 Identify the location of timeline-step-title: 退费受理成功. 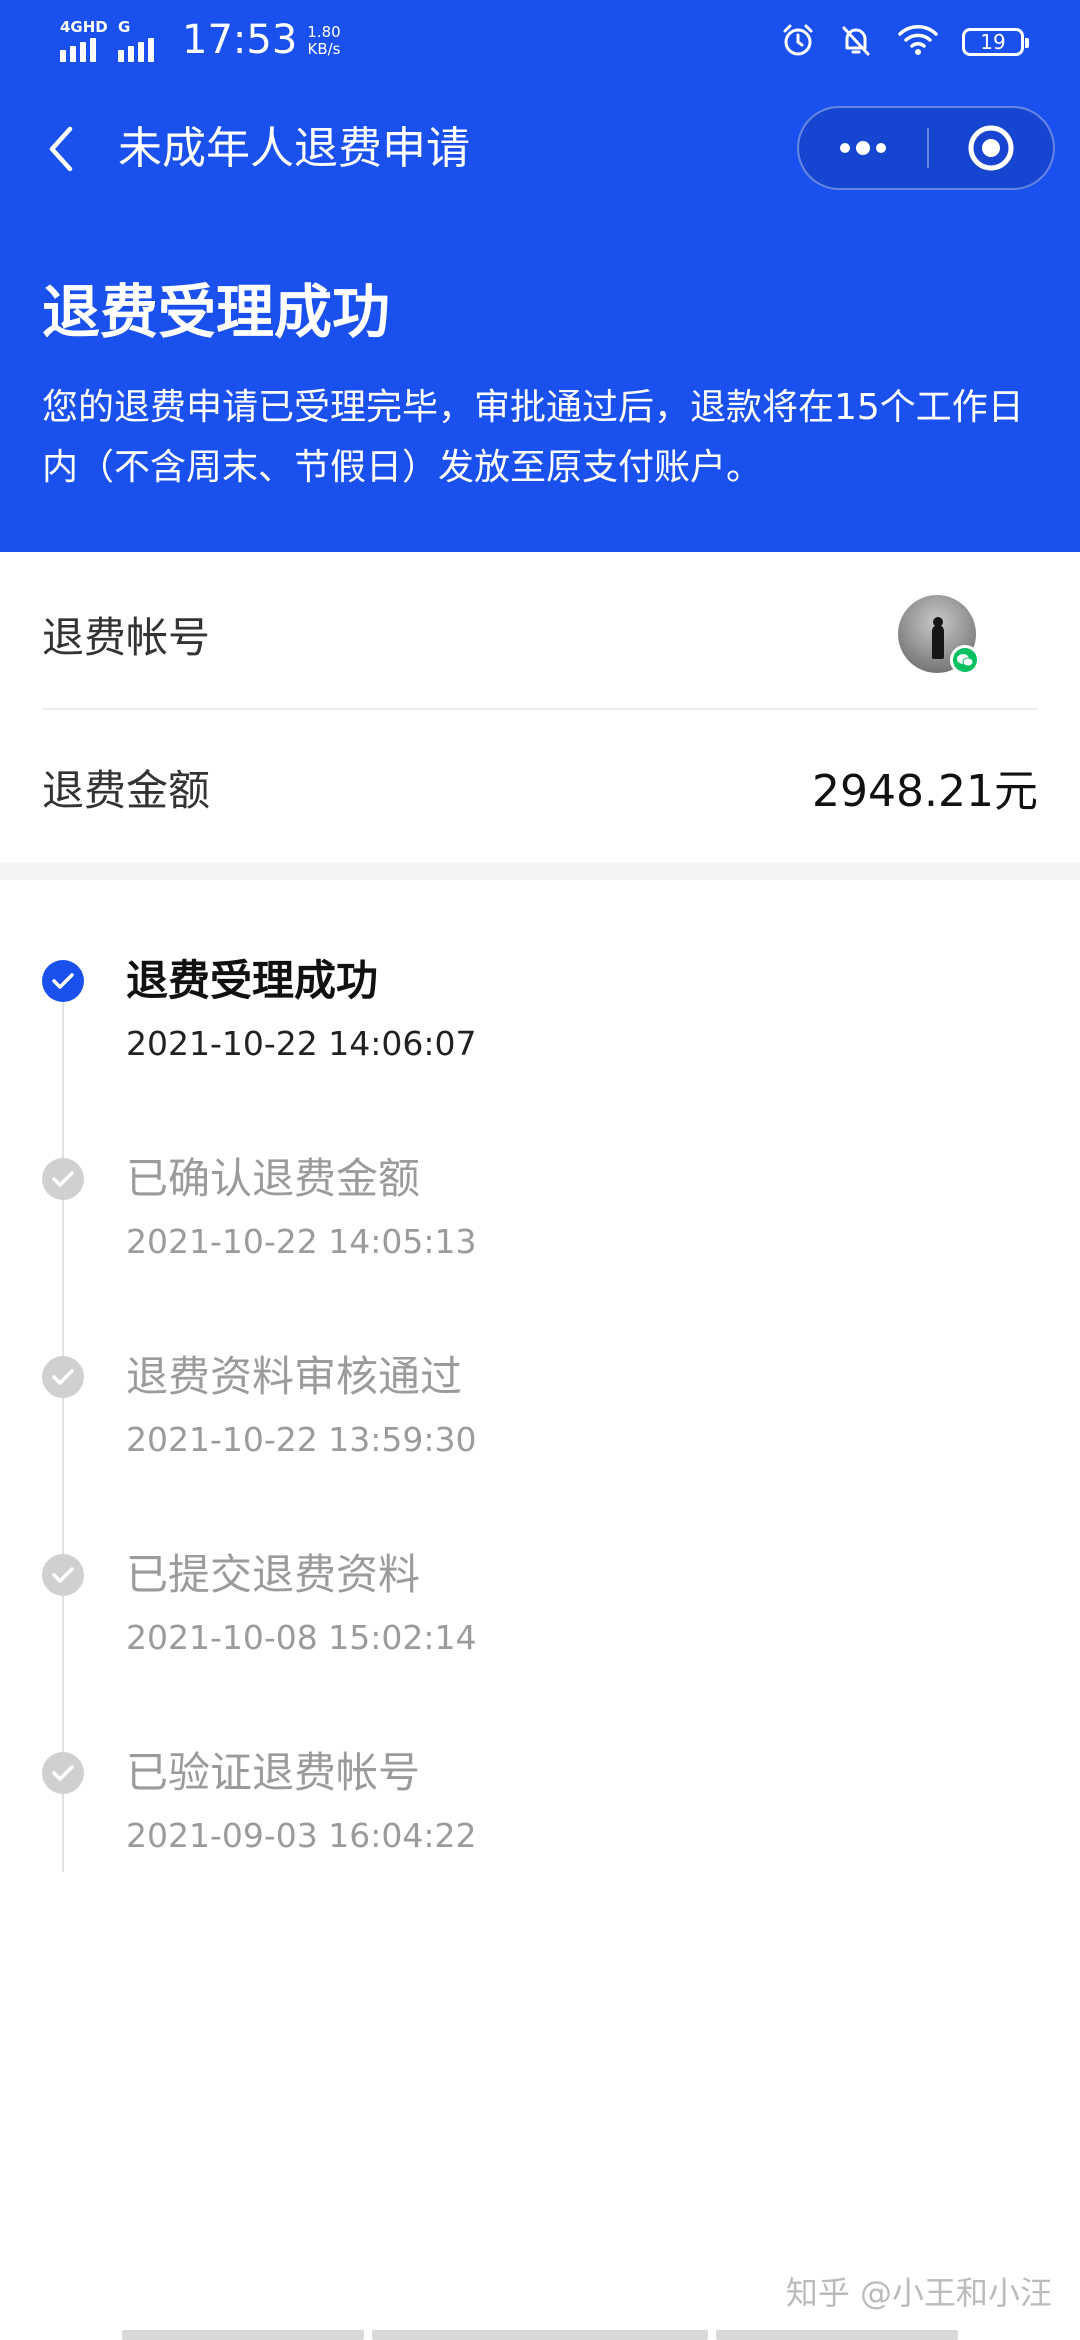
(252, 980).